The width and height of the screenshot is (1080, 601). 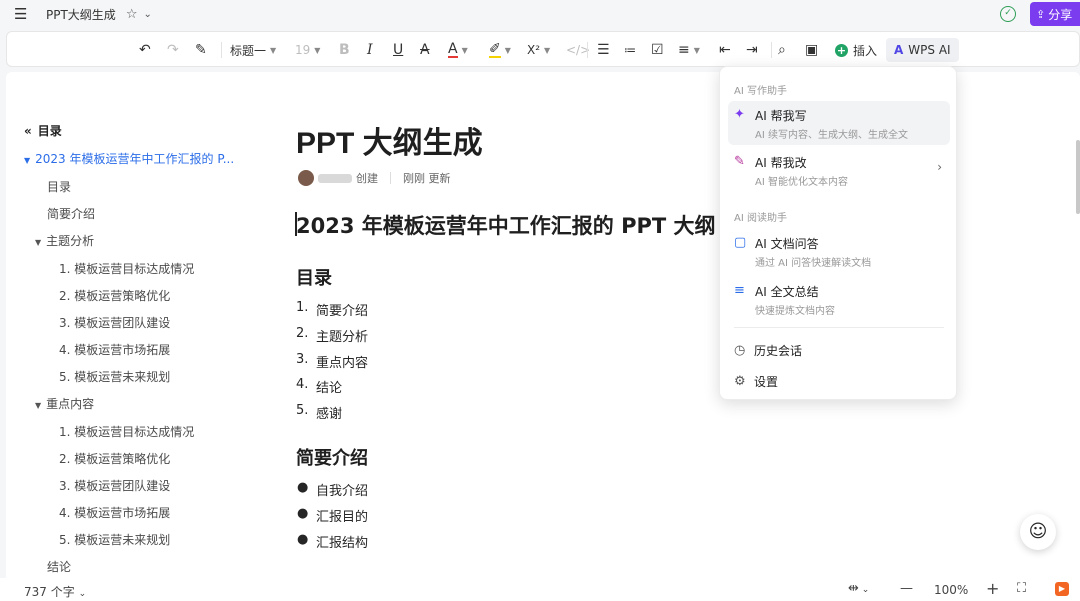 I want to click on document-title: PPT大纲生成, so click(x=81, y=14).